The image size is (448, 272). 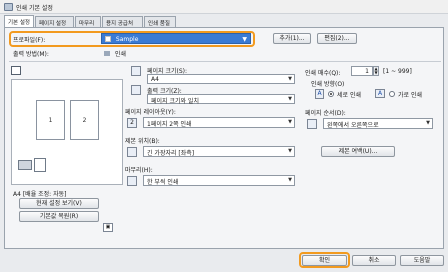 What do you see at coordinates (40, 165) in the screenshot?
I see `stack-icon` at bounding box center [40, 165].